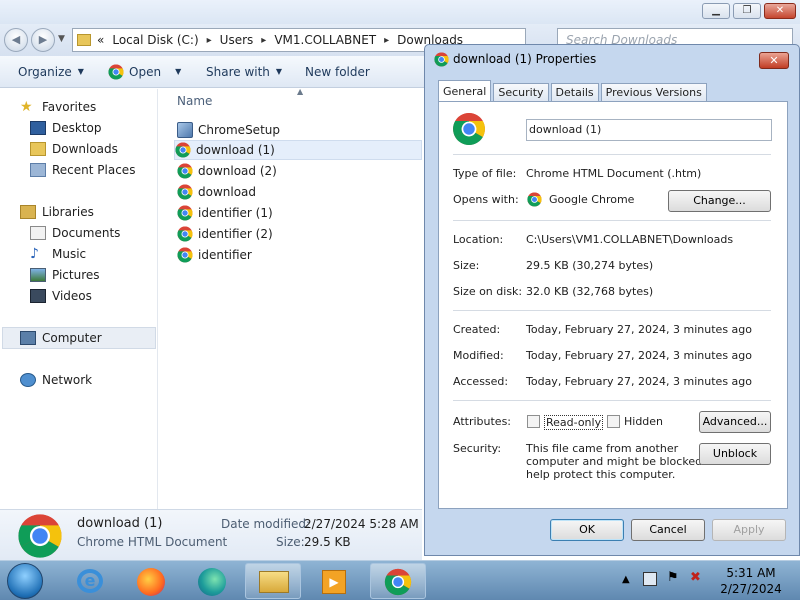 The image size is (800, 600). Describe the element at coordinates (301, 130) in the screenshot. I see `file-item: ChromeSetup` at that location.